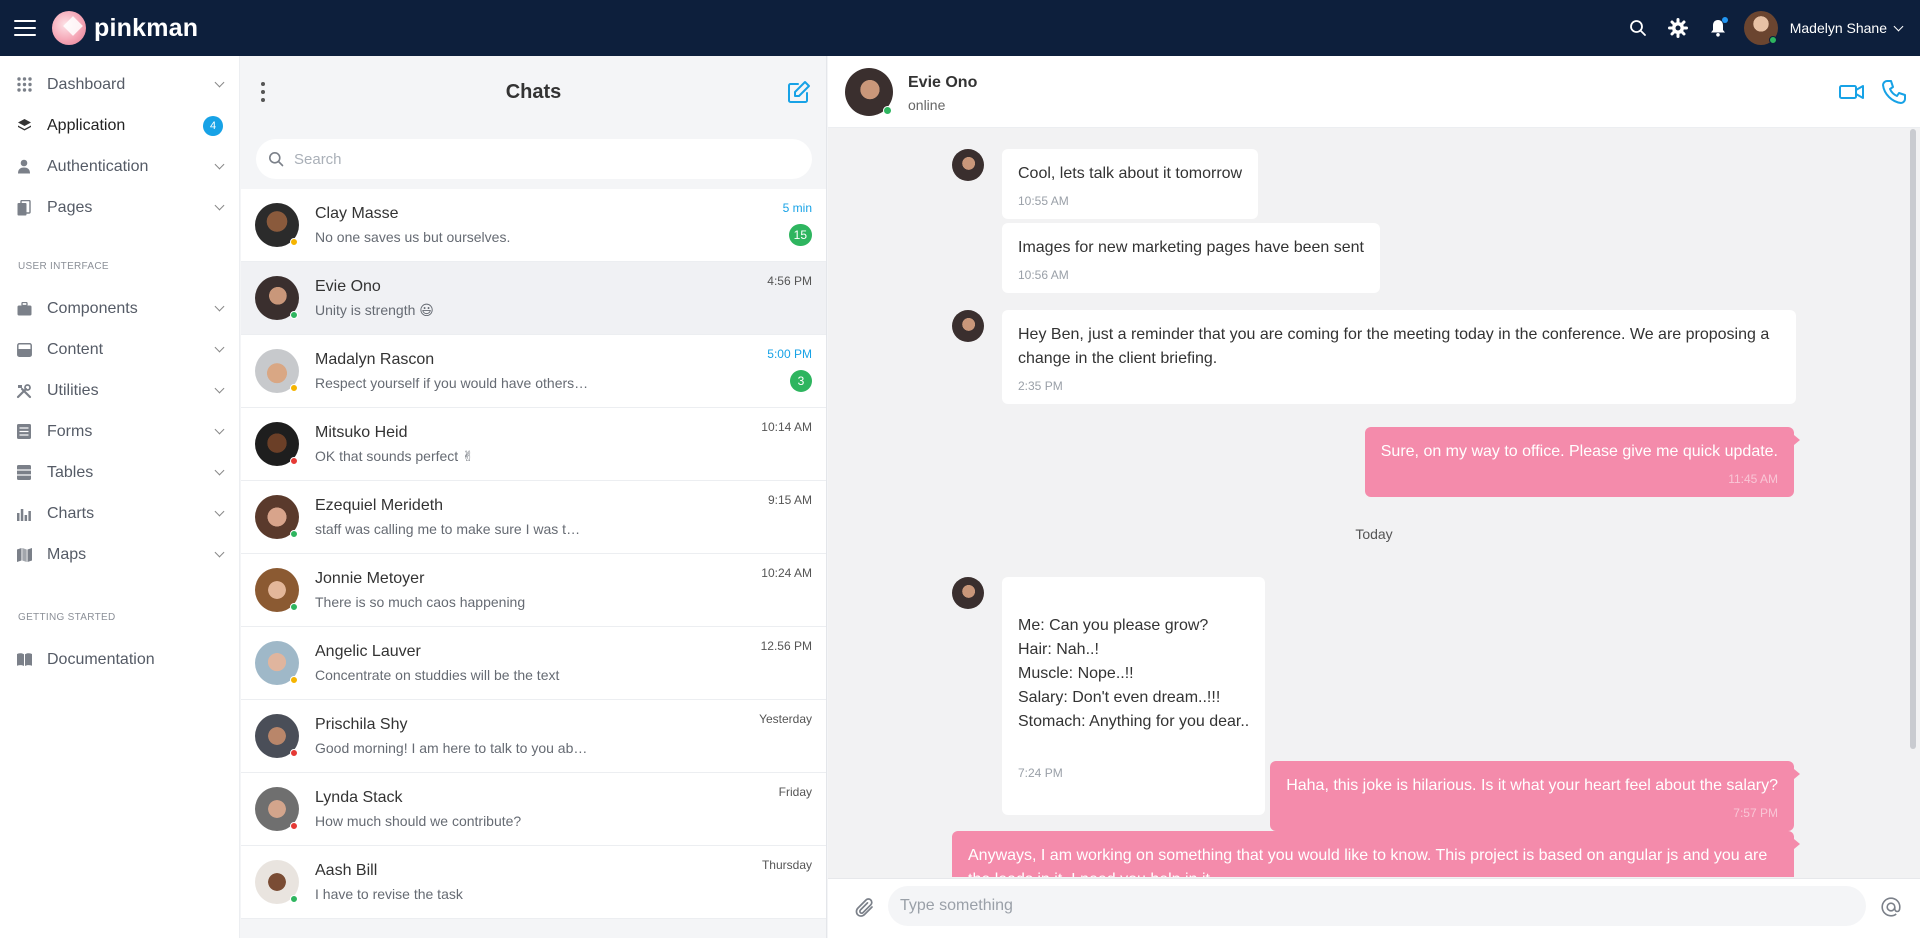 The width and height of the screenshot is (1920, 938). Describe the element at coordinates (799, 92) in the screenshot. I see `compose-icon` at that location.